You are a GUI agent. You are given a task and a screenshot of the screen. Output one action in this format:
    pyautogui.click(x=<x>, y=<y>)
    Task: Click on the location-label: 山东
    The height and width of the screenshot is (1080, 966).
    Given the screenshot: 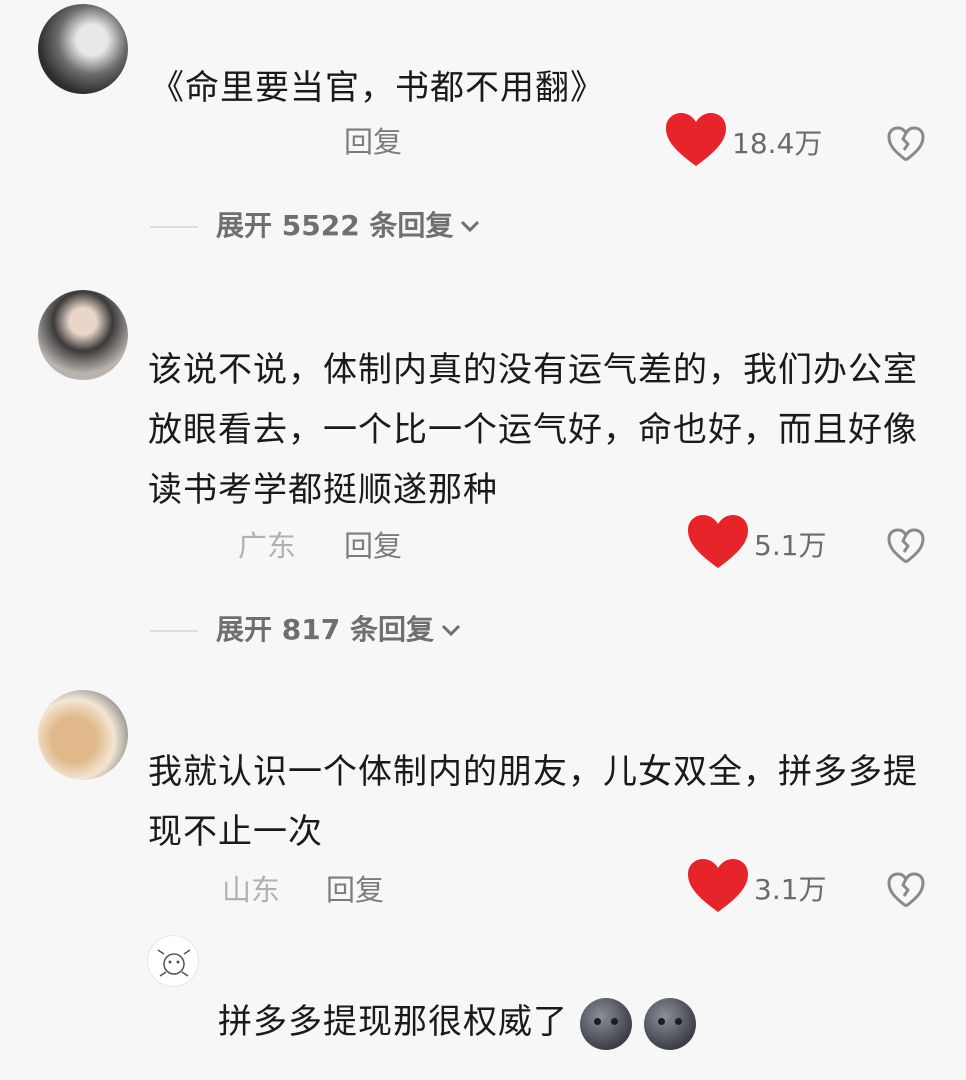 What is the action you would take?
    pyautogui.click(x=251, y=890)
    